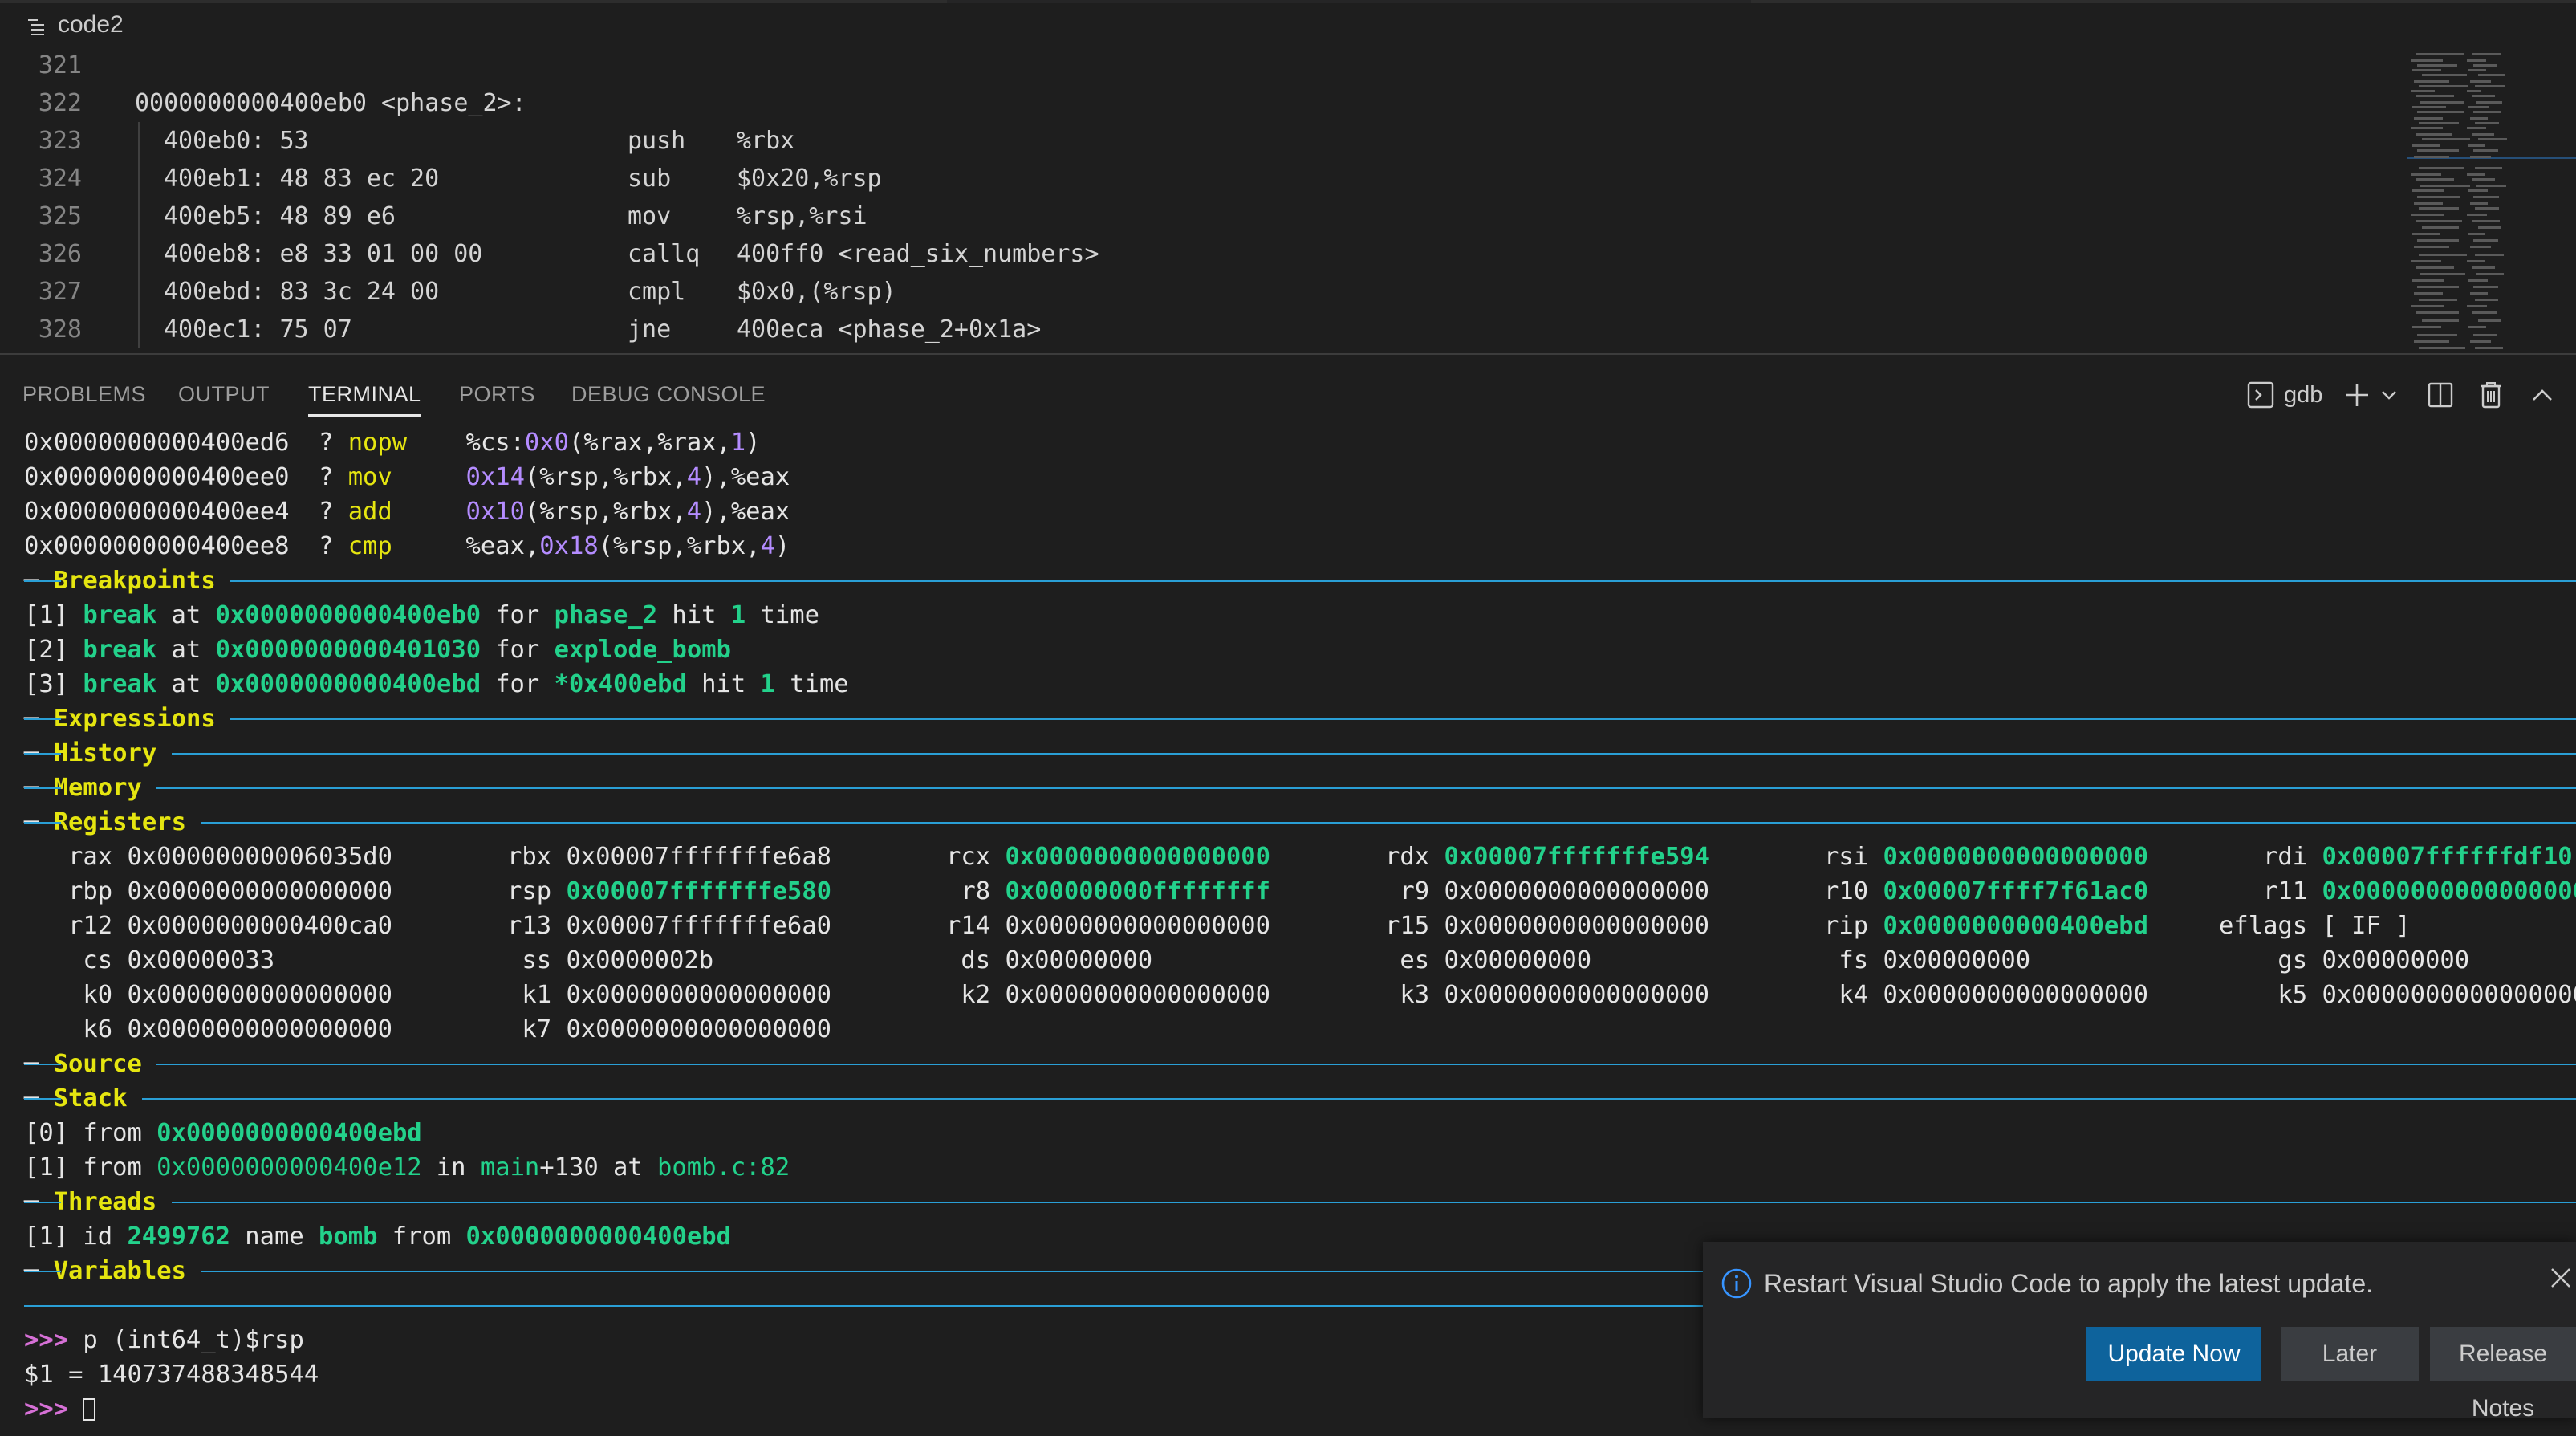  What do you see at coordinates (2440, 395) in the screenshot?
I see `split-terminal-button` at bounding box center [2440, 395].